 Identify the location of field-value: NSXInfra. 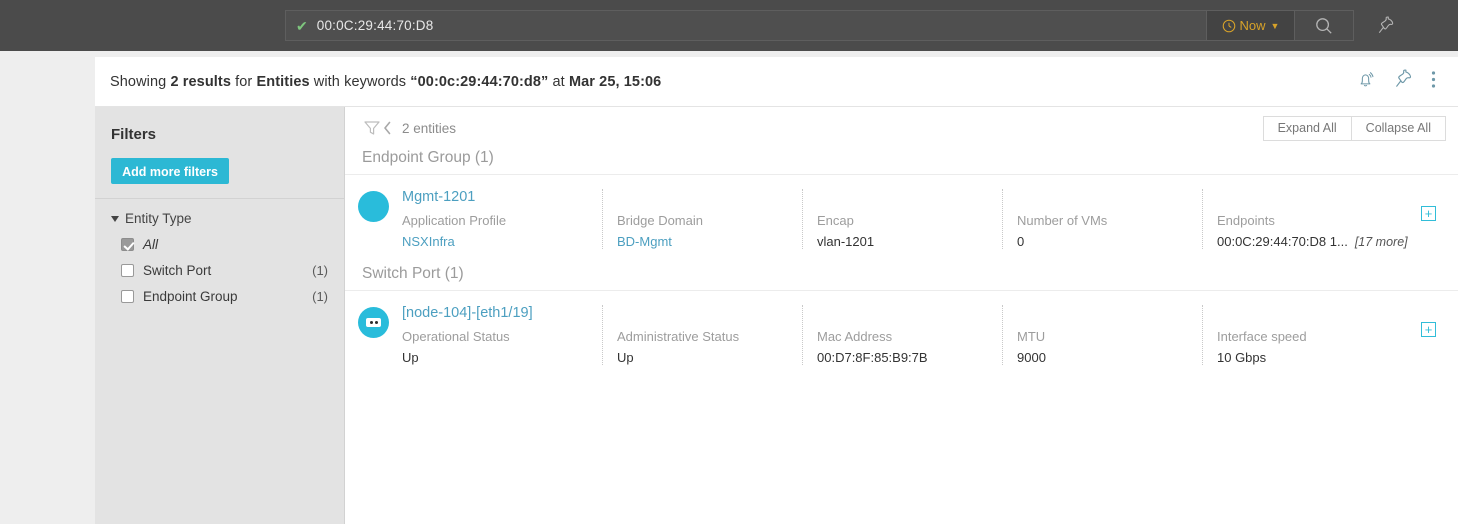
(502, 241).